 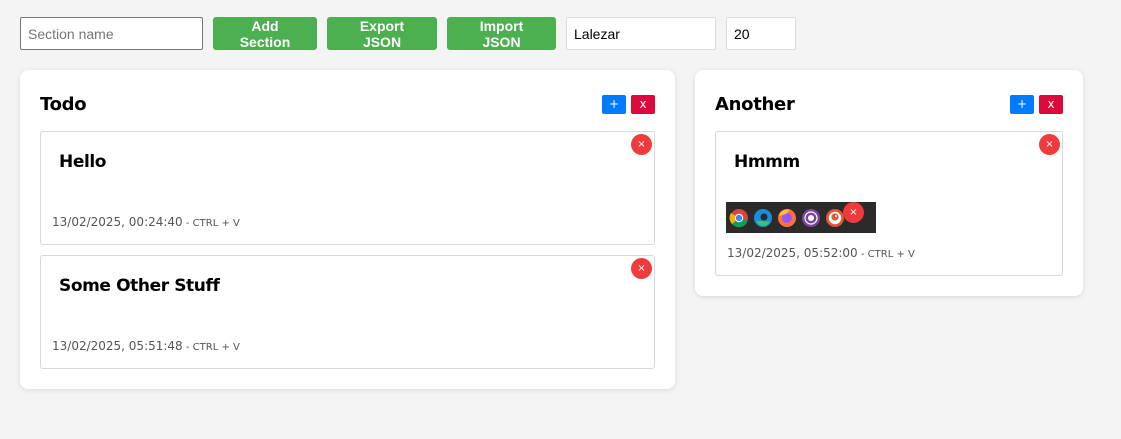 I want to click on card-timestamp: 13/02/2025, 05:52:00, so click(x=792, y=253).